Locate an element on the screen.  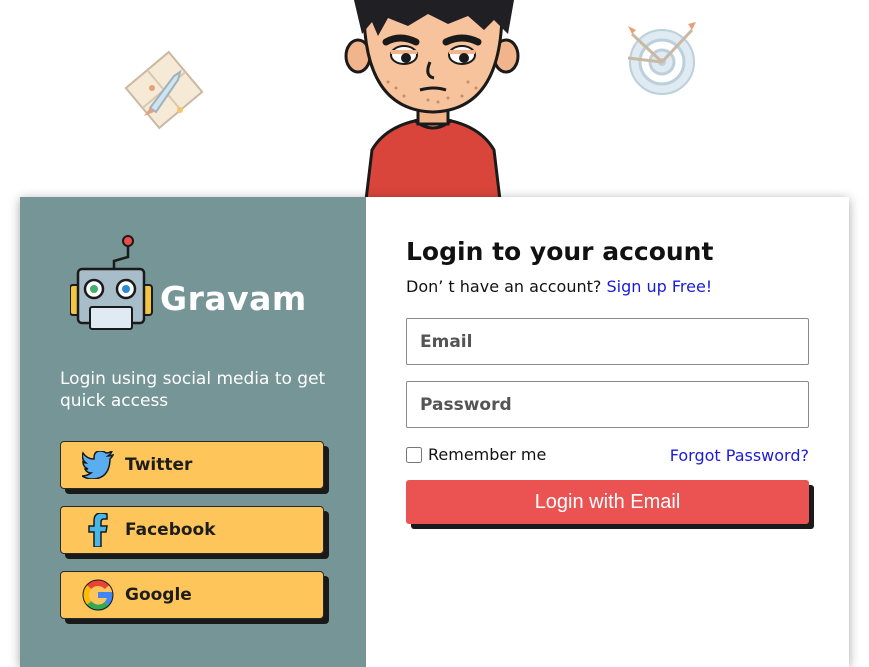
twitter-bird-icon is located at coordinates (98, 465).